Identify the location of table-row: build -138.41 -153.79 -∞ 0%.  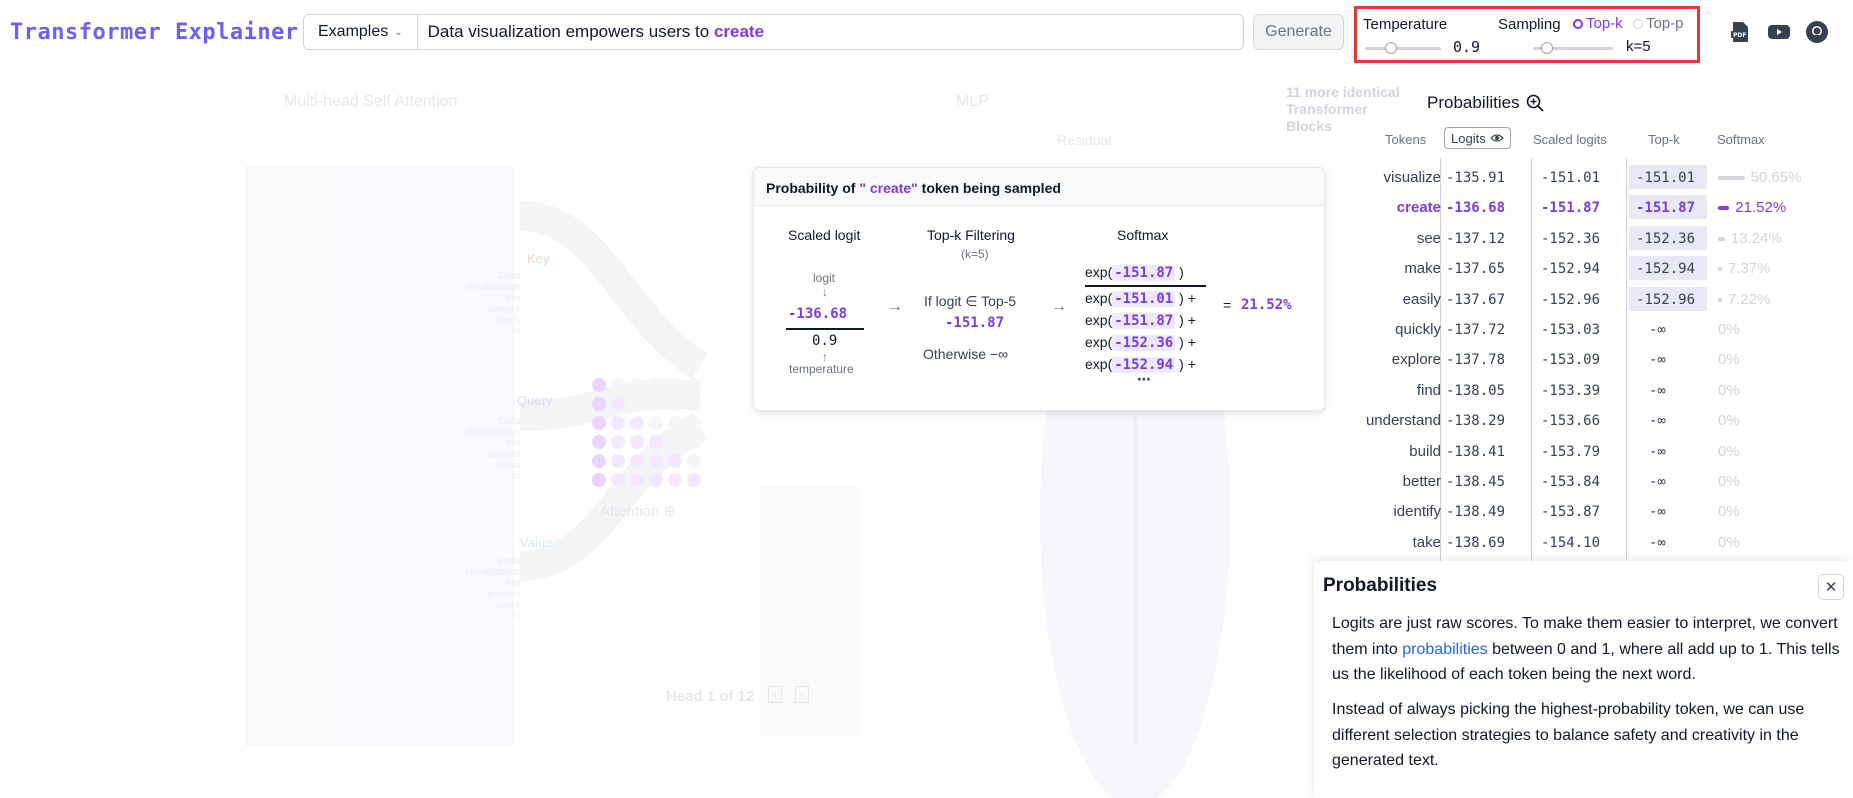
(1576, 452).